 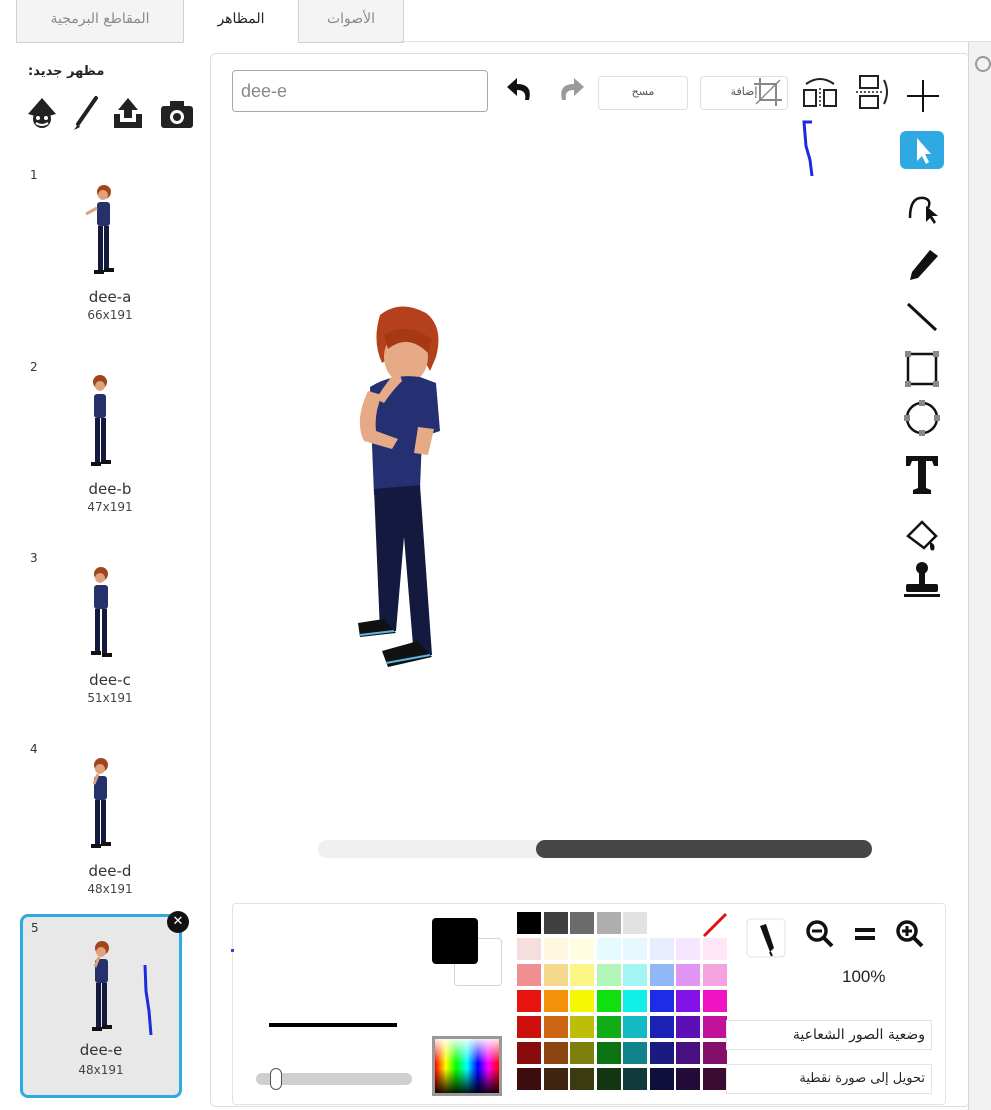 I want to click on costume-item-3: 3 dee-c 51x191, so click(x=100, y=630).